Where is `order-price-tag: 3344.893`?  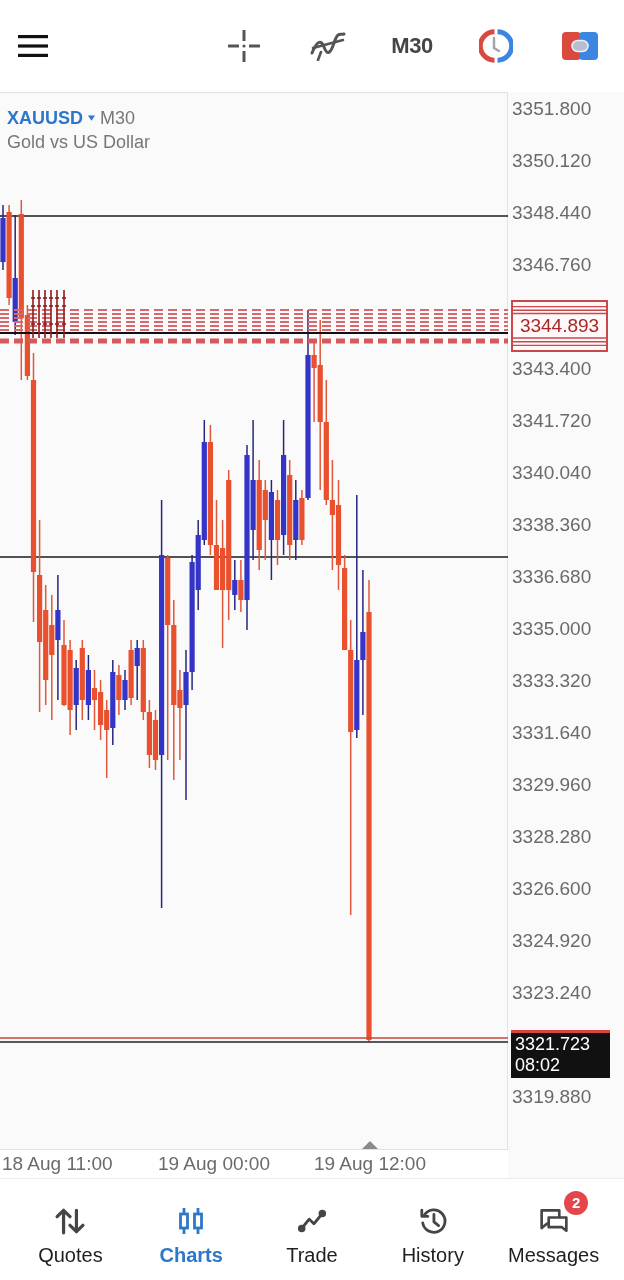
order-price-tag: 3344.893 is located at coordinates (559, 326).